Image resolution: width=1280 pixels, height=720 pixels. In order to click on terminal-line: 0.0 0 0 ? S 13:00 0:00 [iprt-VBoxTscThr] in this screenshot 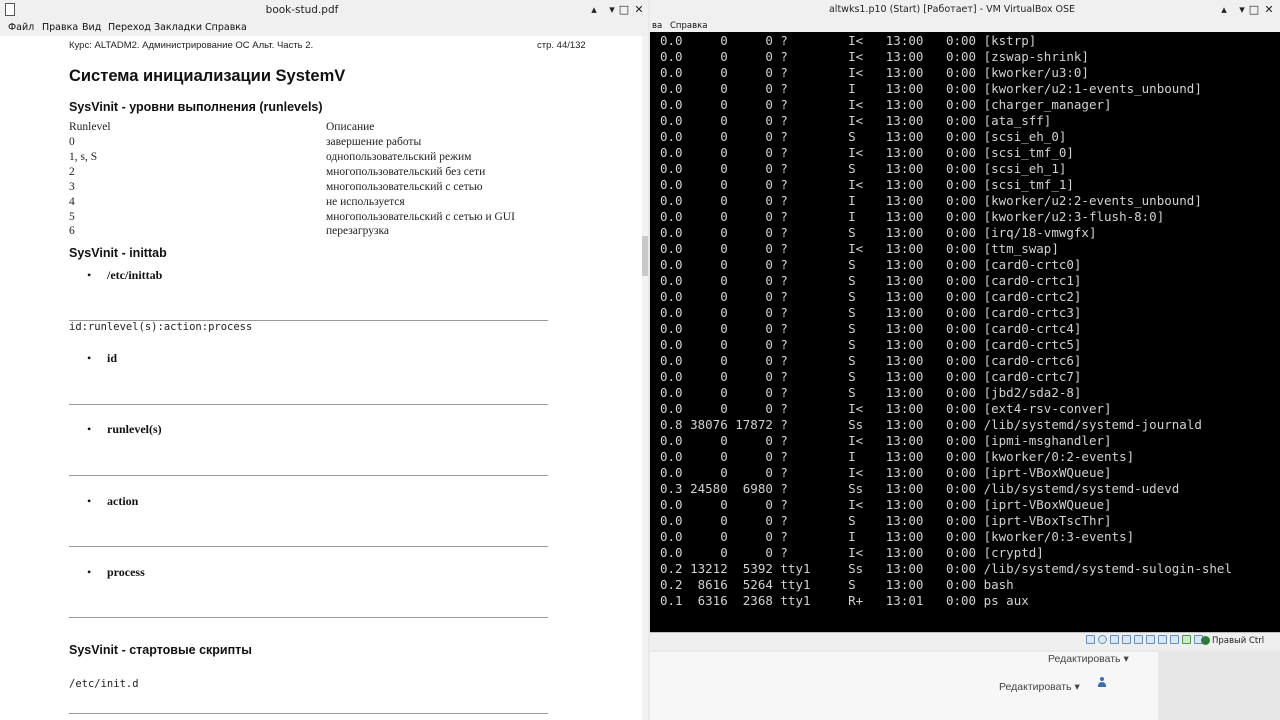, I will do `click(886, 520)`.